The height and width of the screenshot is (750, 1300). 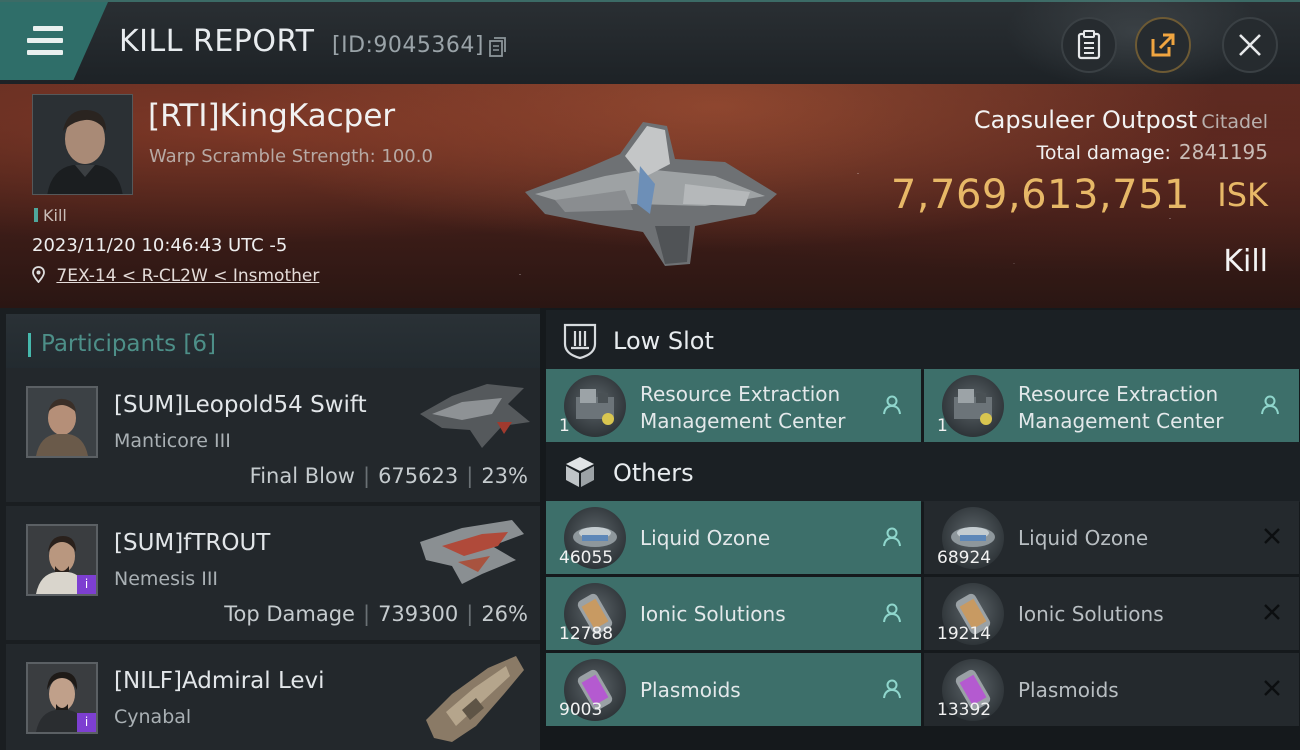 I want to click on structure-image, so click(x=651, y=194).